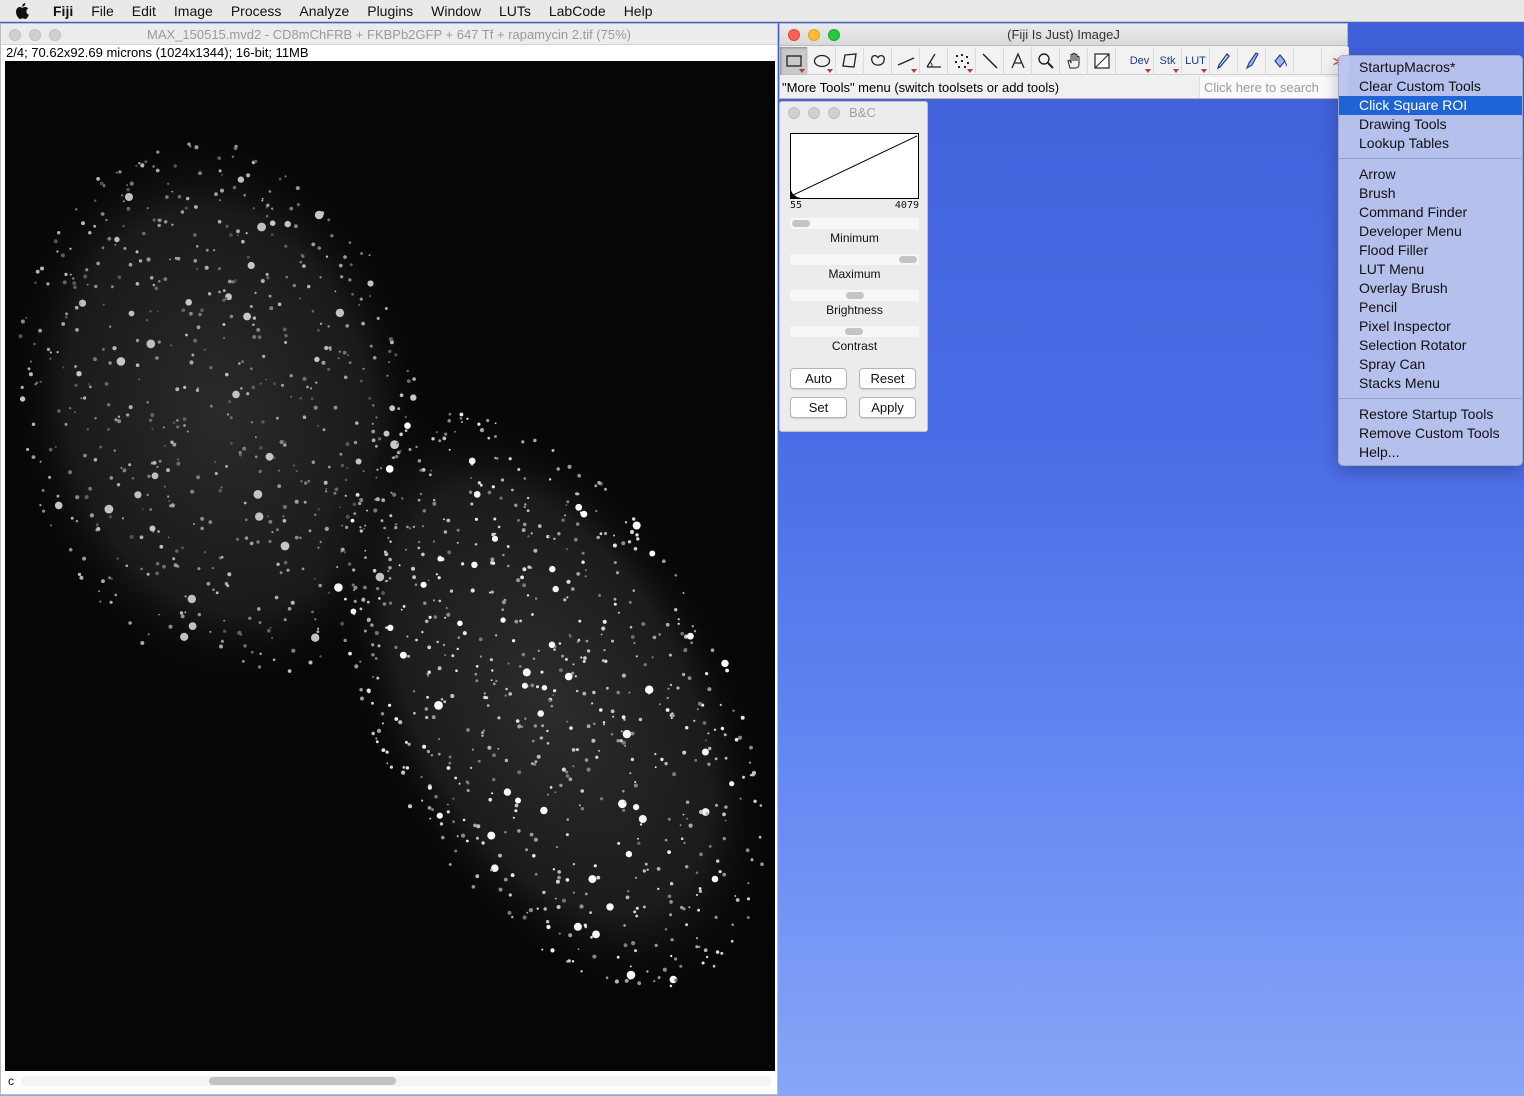  I want to click on menu-item-flood-filler: Flood Filler, so click(1430, 250).